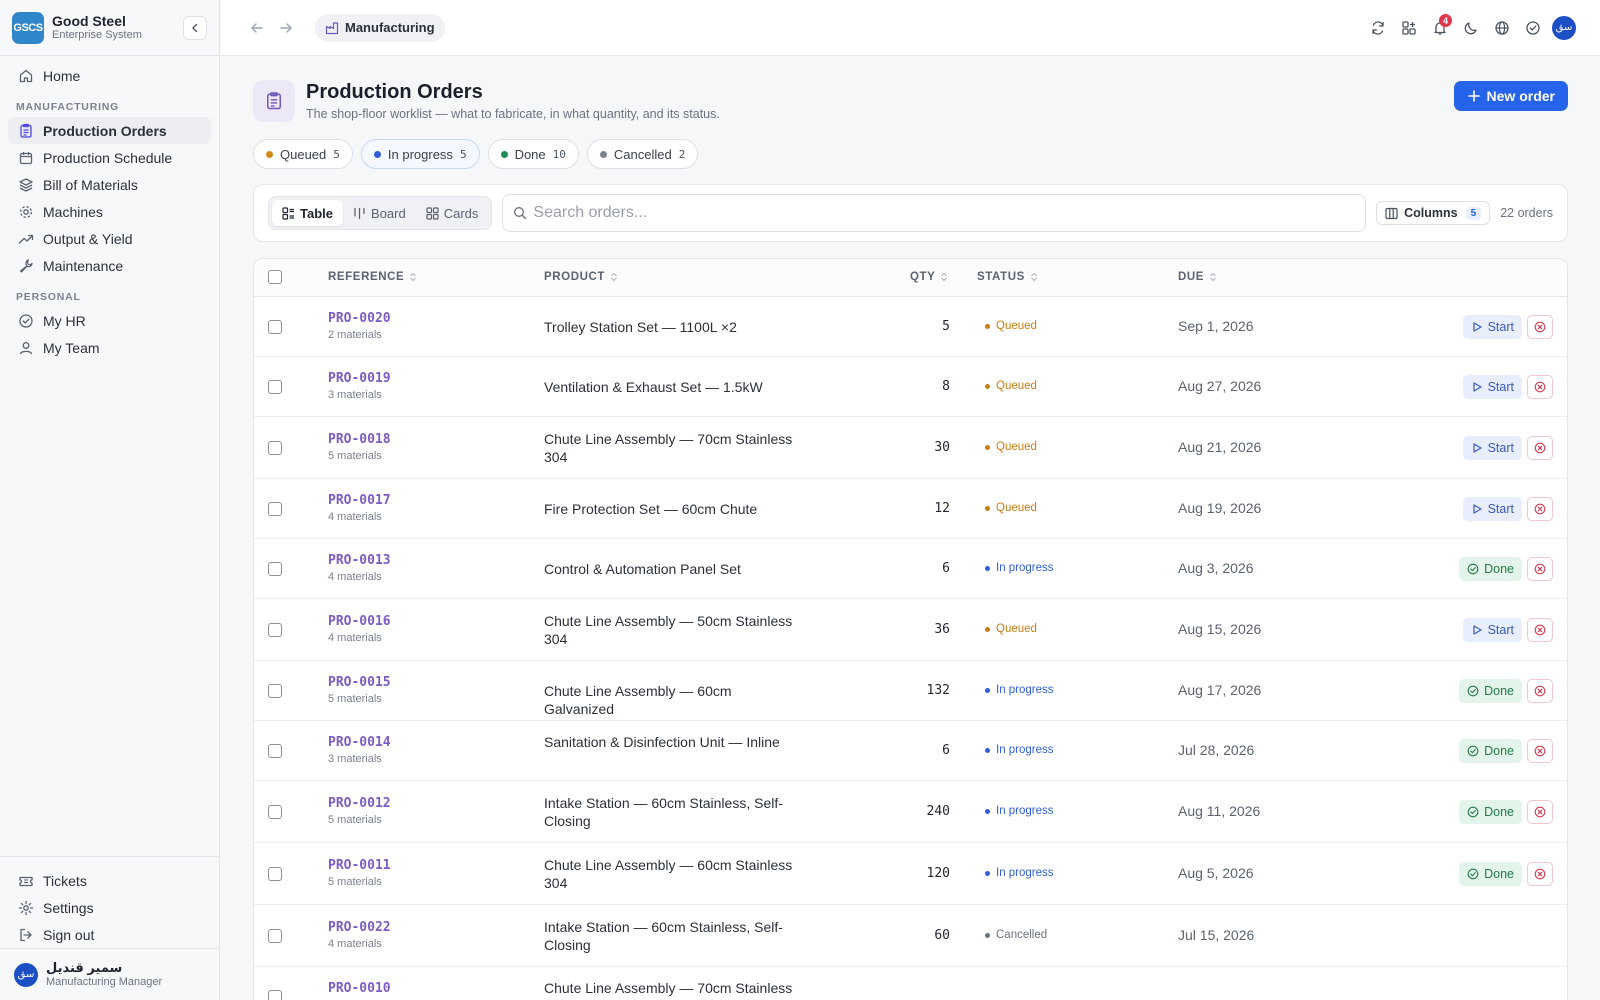  What do you see at coordinates (109, 934) in the screenshot?
I see `sidebar-item-sign-out: Sign out` at bounding box center [109, 934].